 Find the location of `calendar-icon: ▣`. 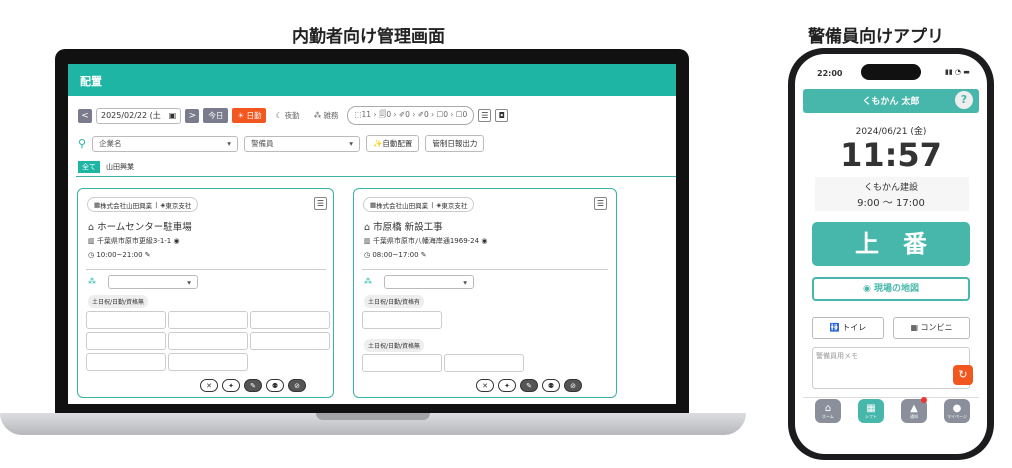

calendar-icon: ▣ is located at coordinates (172, 115).